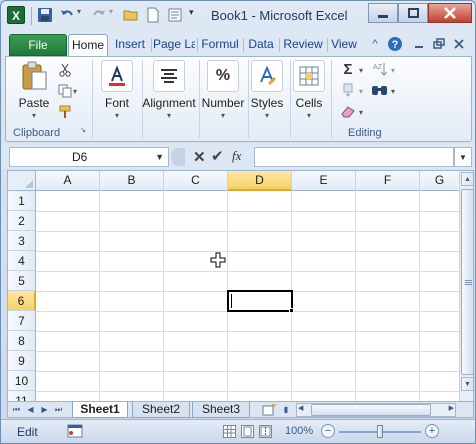 The image size is (476, 444). Describe the element at coordinates (88, 45) in the screenshot. I see `tab-home: Home` at that location.